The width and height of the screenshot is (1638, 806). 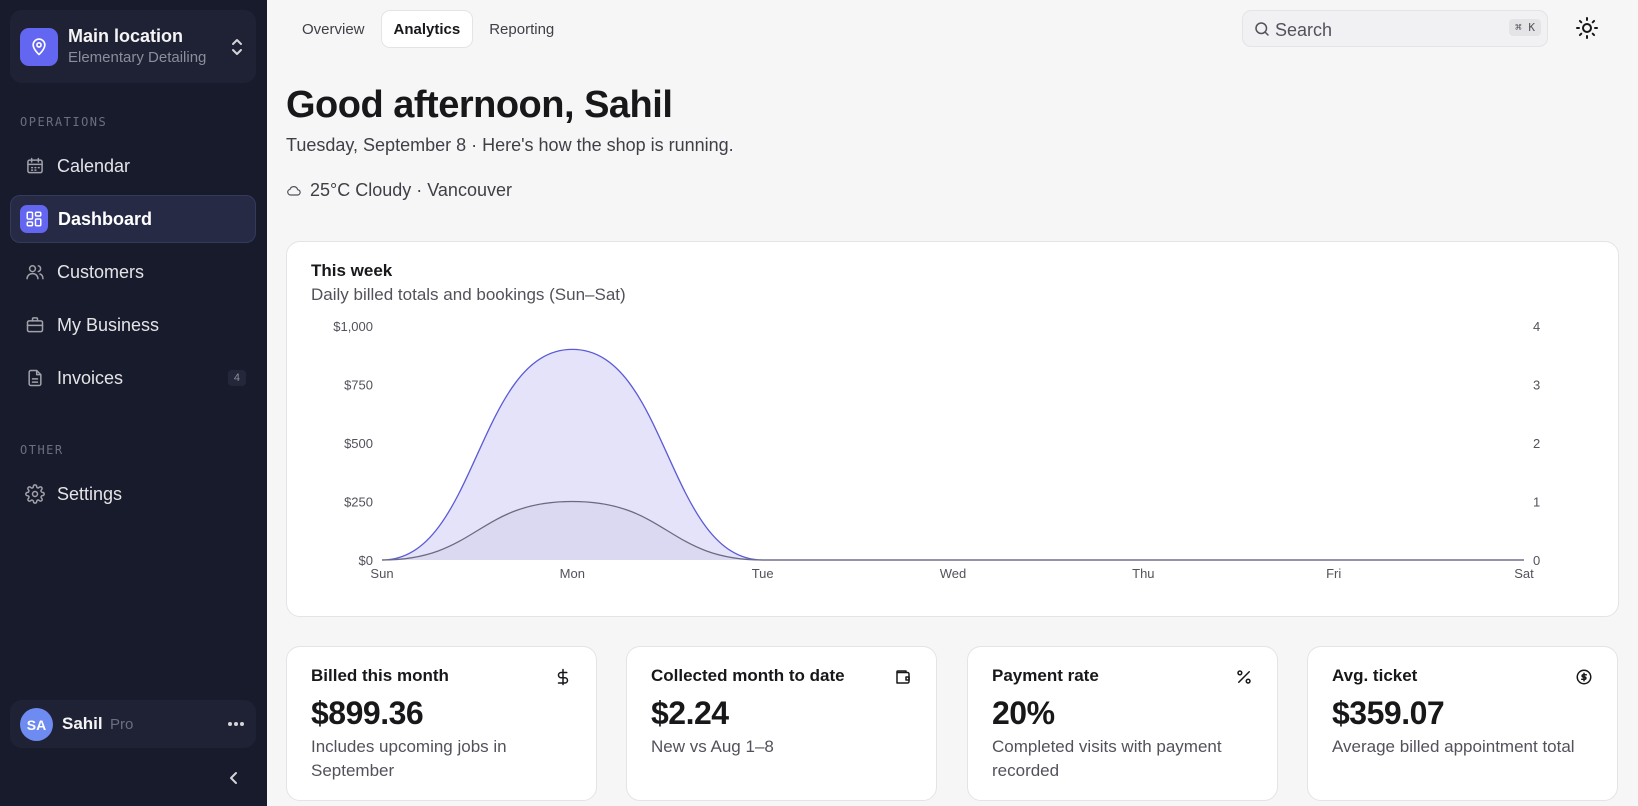 What do you see at coordinates (1524, 573) in the screenshot?
I see `x-tick-label: Sat` at bounding box center [1524, 573].